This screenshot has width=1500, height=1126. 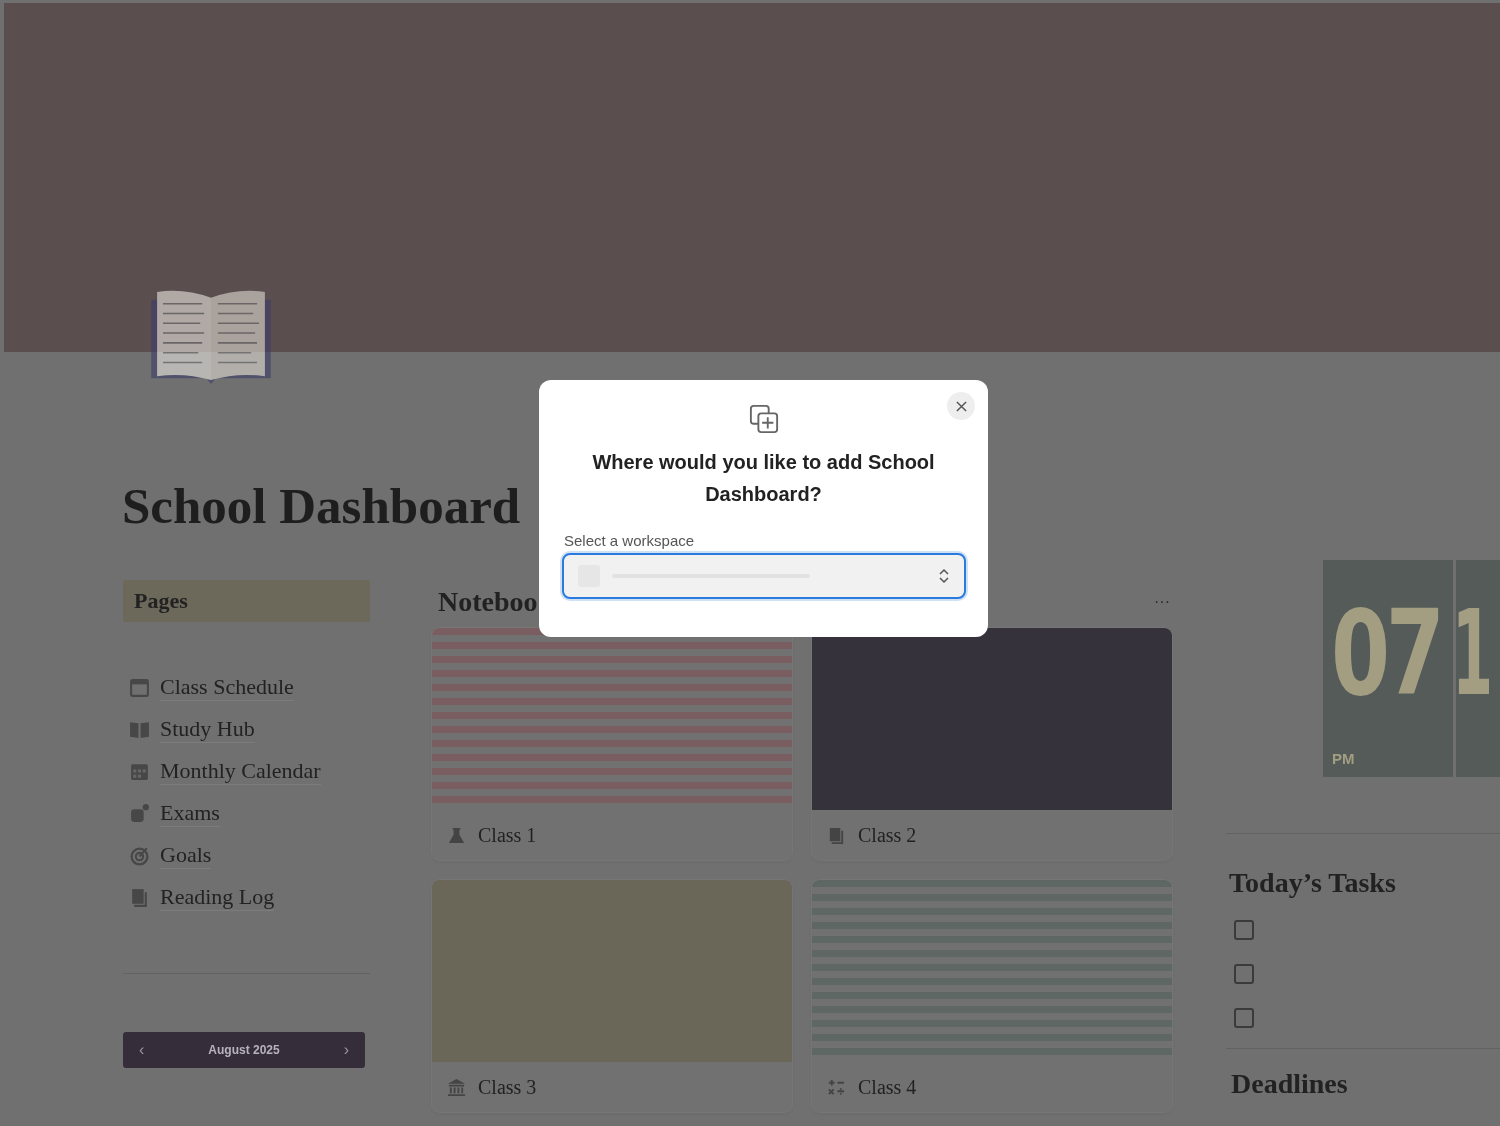 I want to click on more-options-button: ···, so click(x=1162, y=602).